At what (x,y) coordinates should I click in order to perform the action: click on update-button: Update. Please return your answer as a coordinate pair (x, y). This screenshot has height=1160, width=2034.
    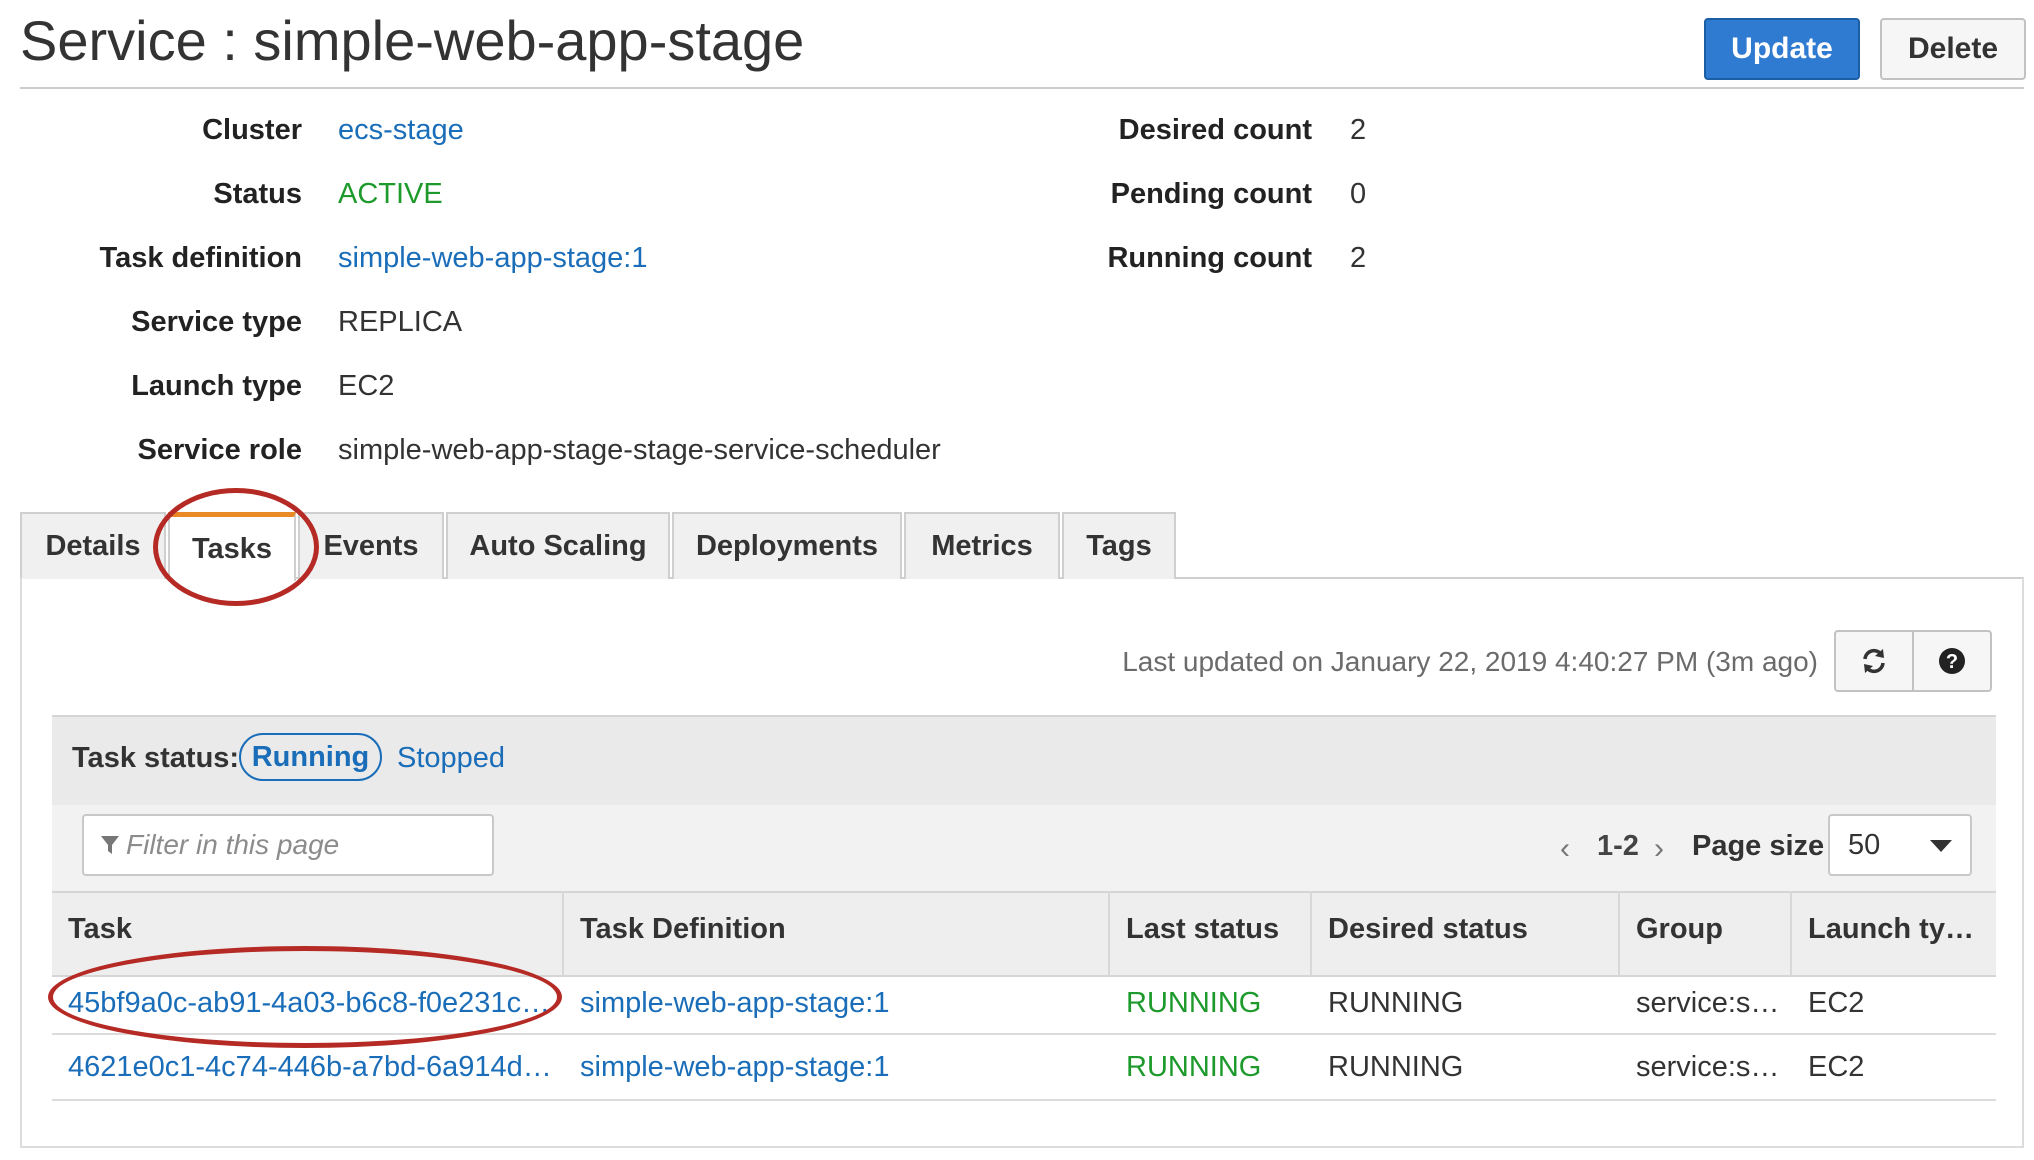
    Looking at the image, I should click on (1782, 49).